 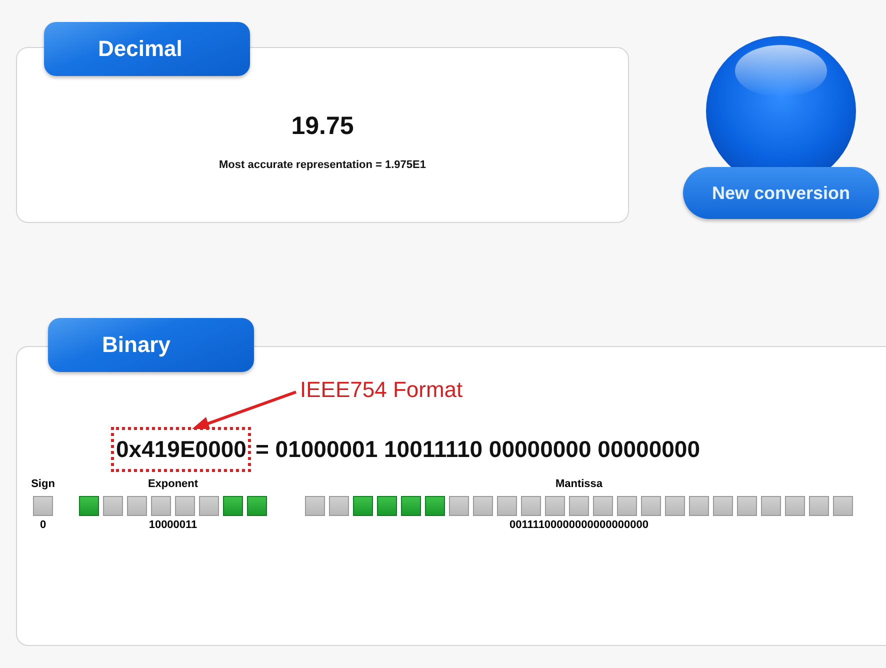 I want to click on field-reading: 10000011, so click(x=173, y=525).